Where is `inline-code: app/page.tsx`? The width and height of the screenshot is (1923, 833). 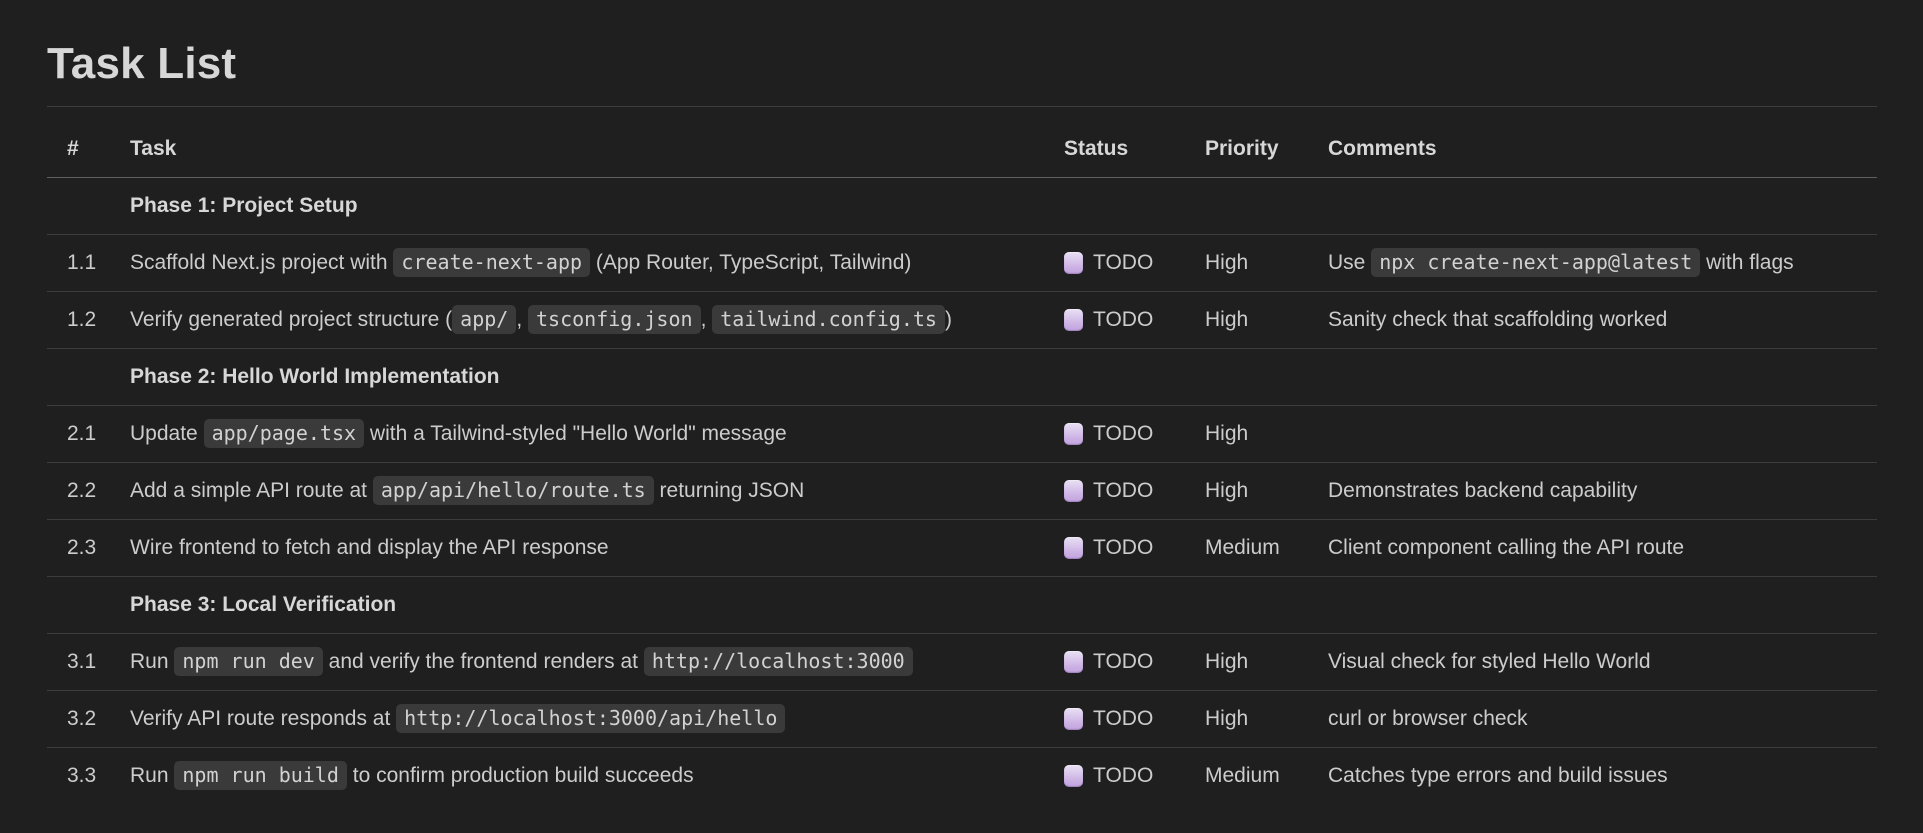
inline-code: app/page.tsx is located at coordinates (284, 433).